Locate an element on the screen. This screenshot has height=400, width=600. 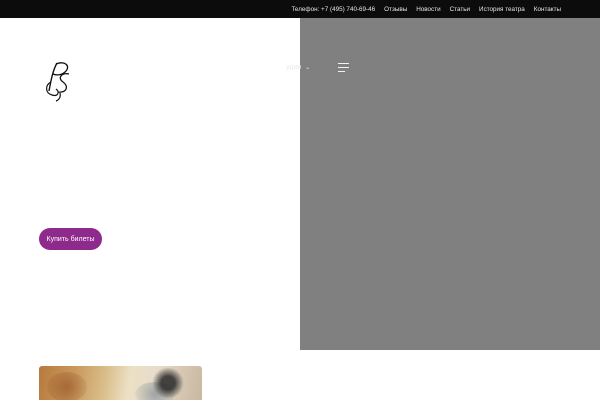
buy-tickets-button: Купить билеты is located at coordinates (70, 239).